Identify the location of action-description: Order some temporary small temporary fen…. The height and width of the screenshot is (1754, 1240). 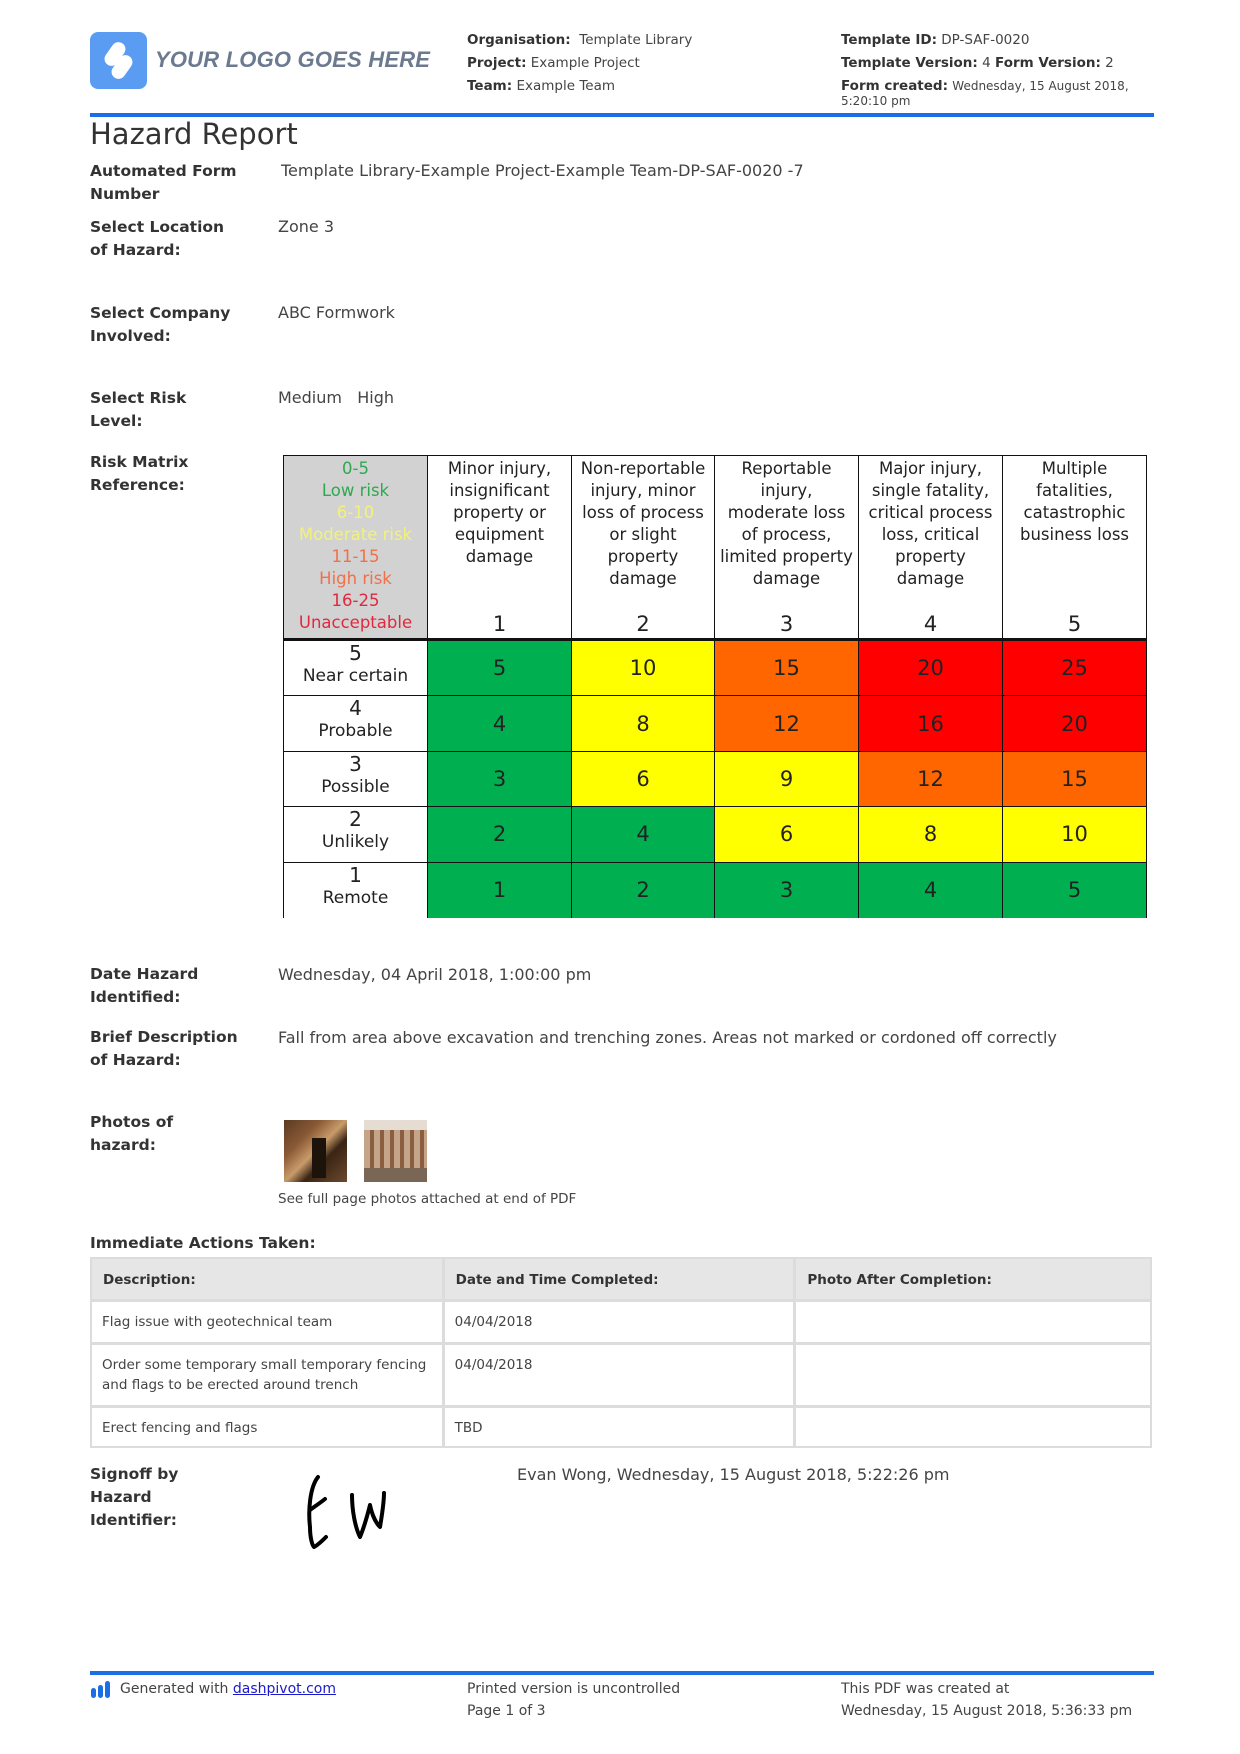
(267, 1375).